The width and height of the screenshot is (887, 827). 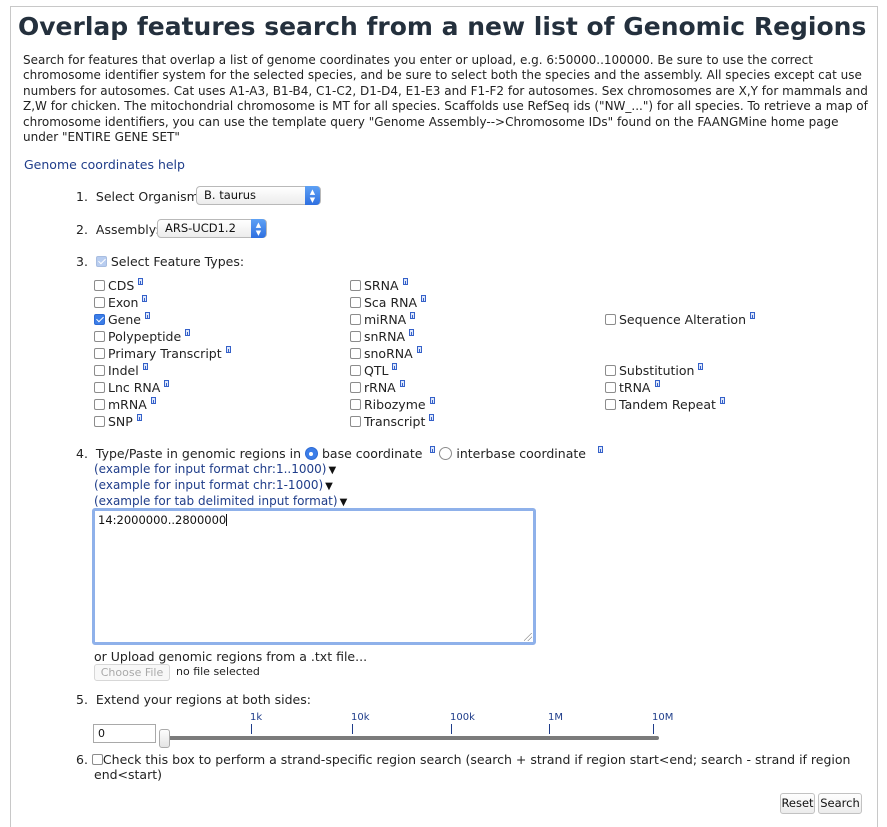 I want to click on search-button: Search, so click(x=840, y=803).